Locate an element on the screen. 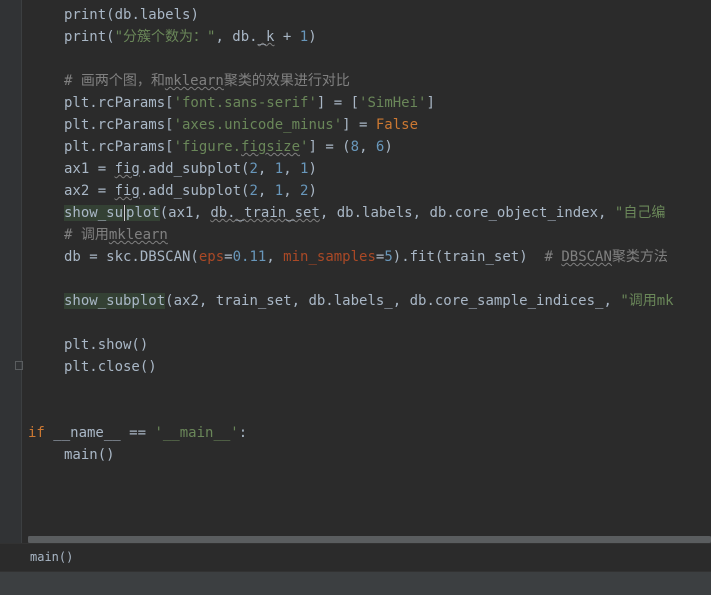 The image size is (711, 595). code-token: ( is located at coordinates (110, 37).